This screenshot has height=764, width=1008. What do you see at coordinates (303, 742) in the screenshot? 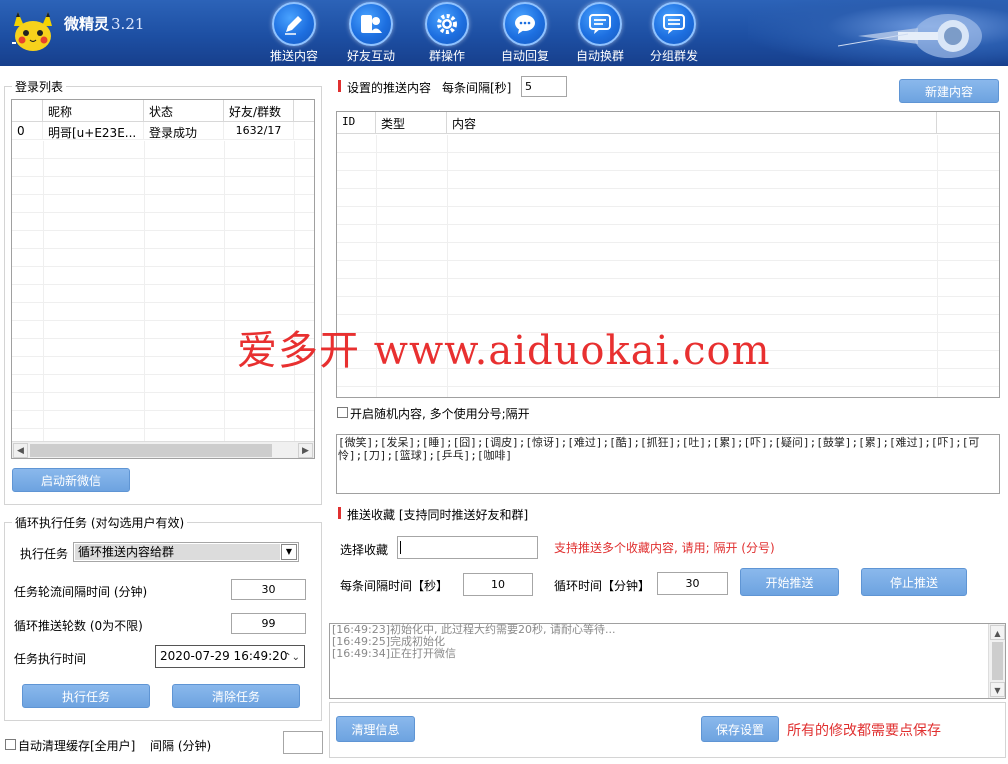
I see `auto-clean-interval-input` at bounding box center [303, 742].